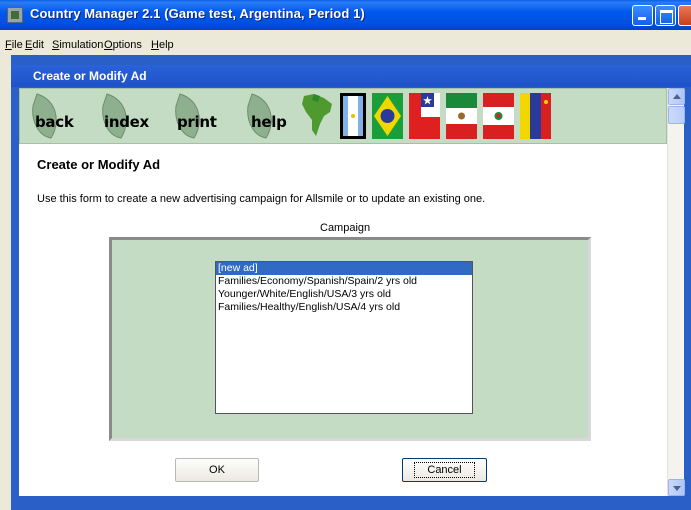 The height and width of the screenshot is (510, 691). I want to click on list-item: Families/Economy/Spanish/Spain/2 yrs old, so click(344, 281).